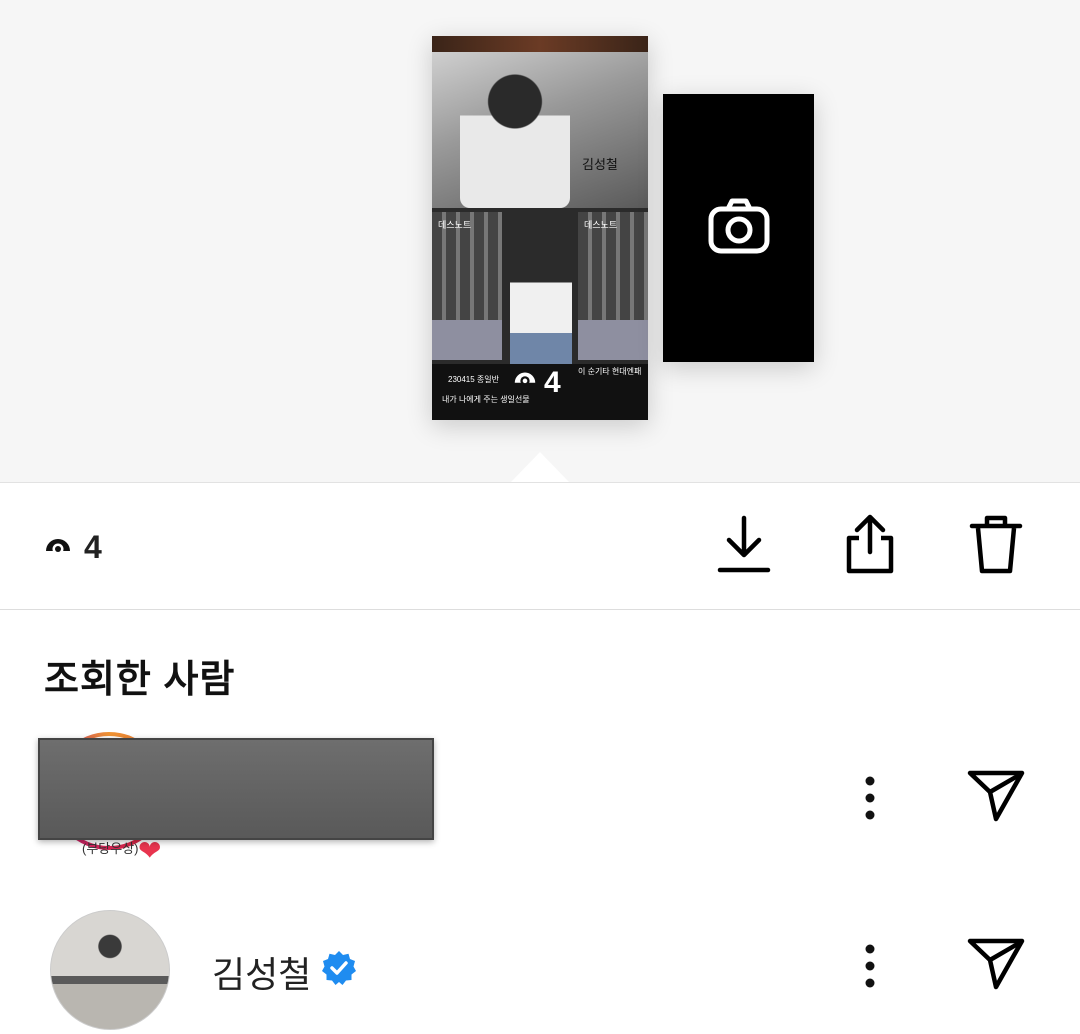 The width and height of the screenshot is (1080, 1034). Describe the element at coordinates (601, 225) in the screenshot. I see `collage-panel-right-title: 데스노트` at that location.